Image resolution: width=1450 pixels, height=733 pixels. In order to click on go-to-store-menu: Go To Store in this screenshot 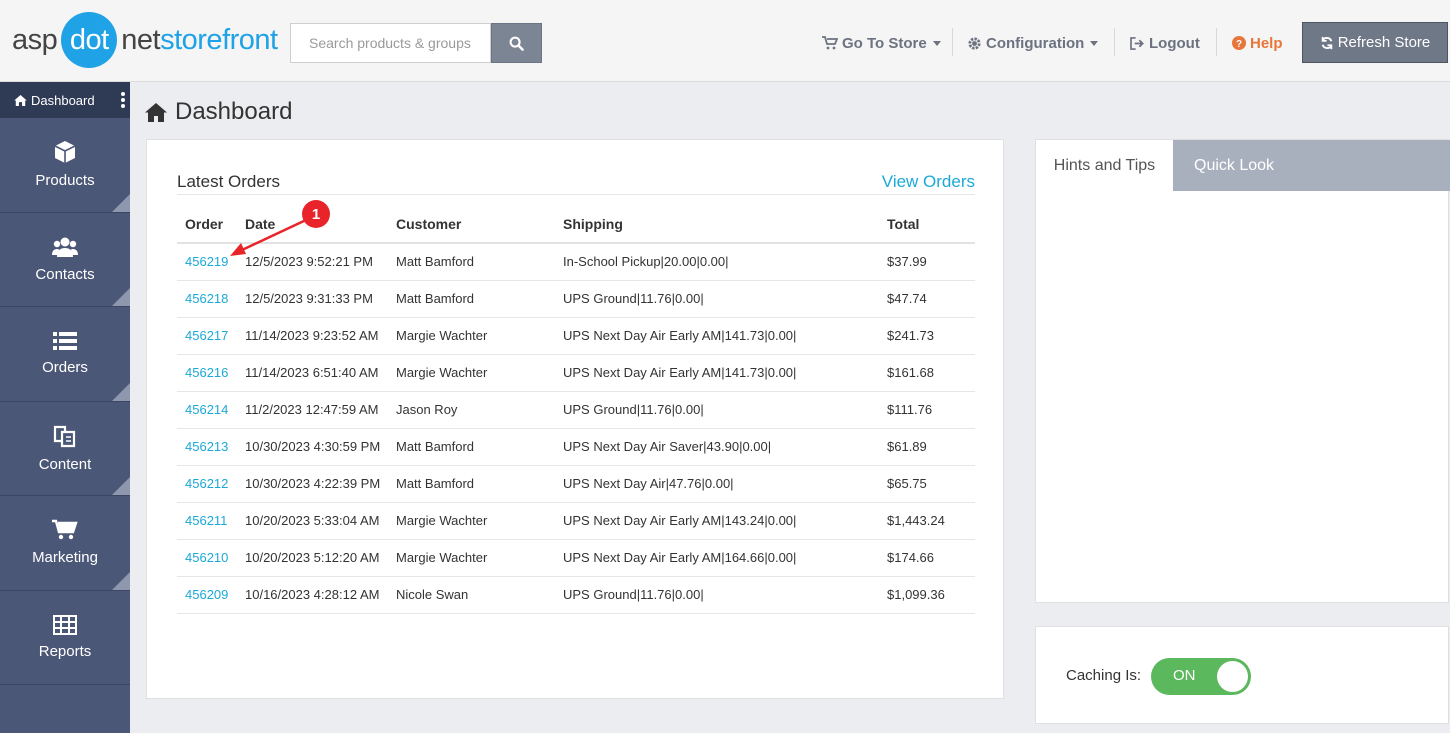, I will do `click(881, 43)`.